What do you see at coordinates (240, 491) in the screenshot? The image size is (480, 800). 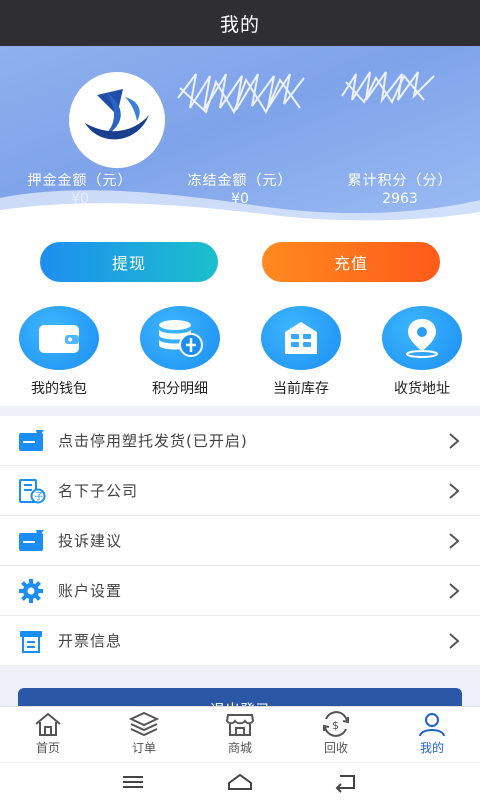 I see `menu-item-subsidiaries: 子 名下子公司` at bounding box center [240, 491].